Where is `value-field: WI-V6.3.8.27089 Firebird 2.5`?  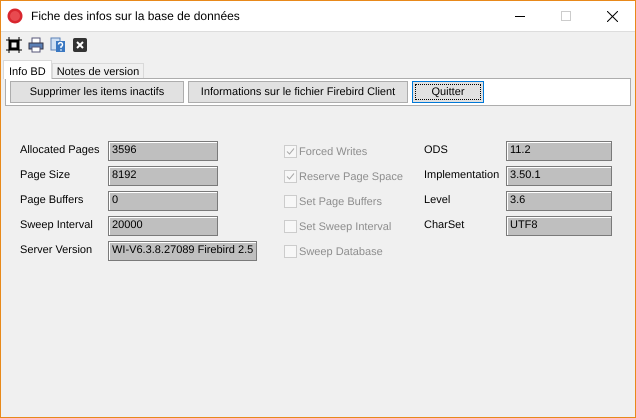 value-field: WI-V6.3.8.27089 Firebird 2.5 is located at coordinates (183, 251).